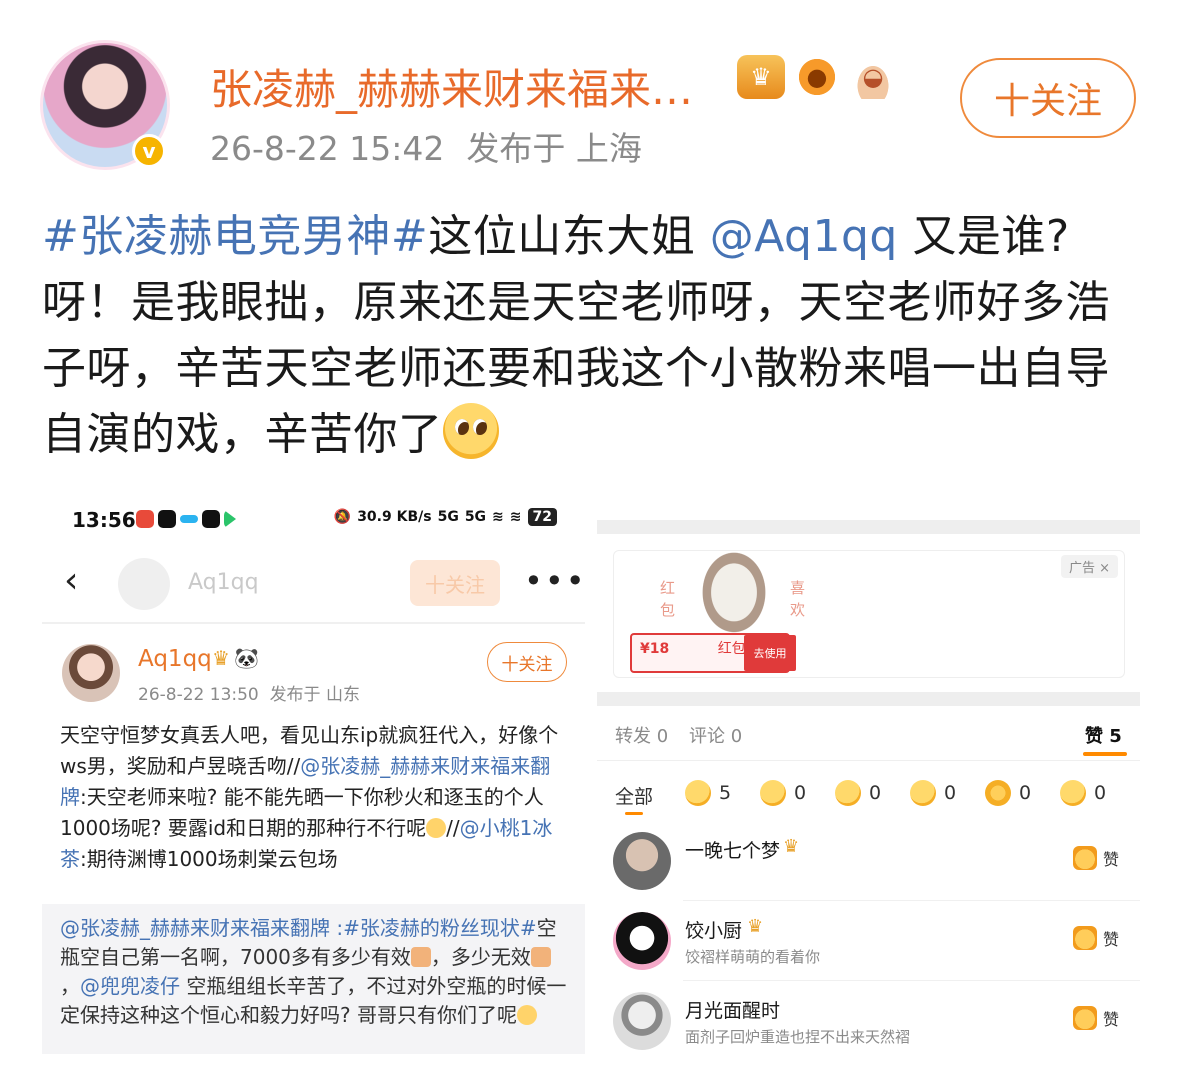 The image size is (1179, 1072). What do you see at coordinates (911, 980) in the screenshot?
I see `list-divider` at bounding box center [911, 980].